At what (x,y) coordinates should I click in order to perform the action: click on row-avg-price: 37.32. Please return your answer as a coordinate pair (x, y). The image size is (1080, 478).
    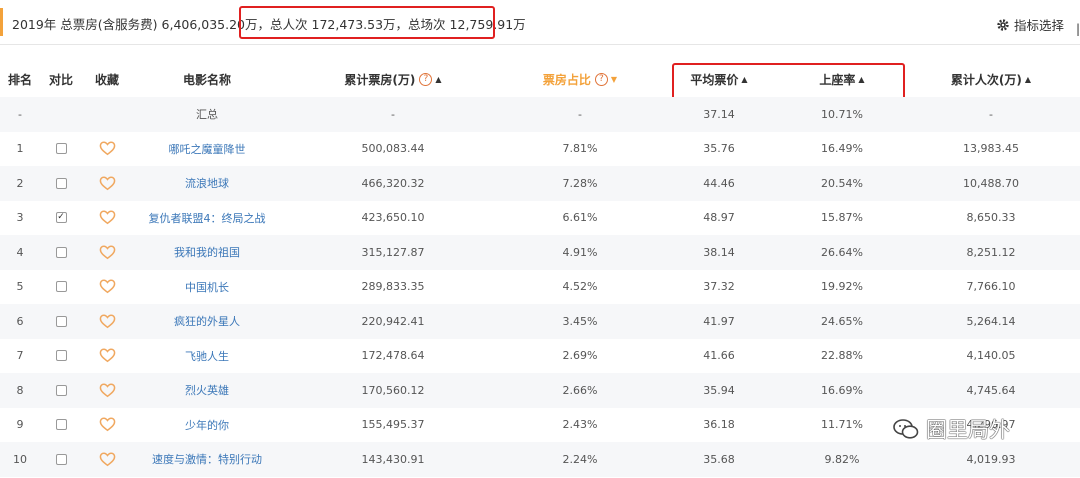
    Looking at the image, I should click on (719, 287).